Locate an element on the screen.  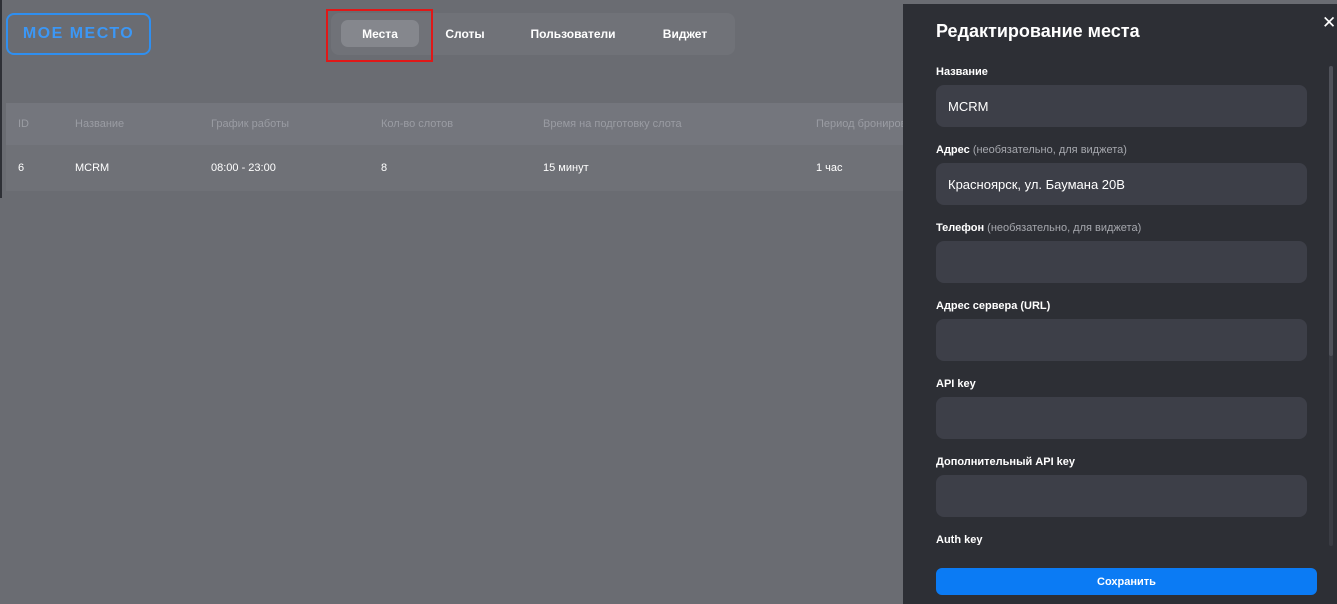
field-label: Auth key is located at coordinates (1121, 539).